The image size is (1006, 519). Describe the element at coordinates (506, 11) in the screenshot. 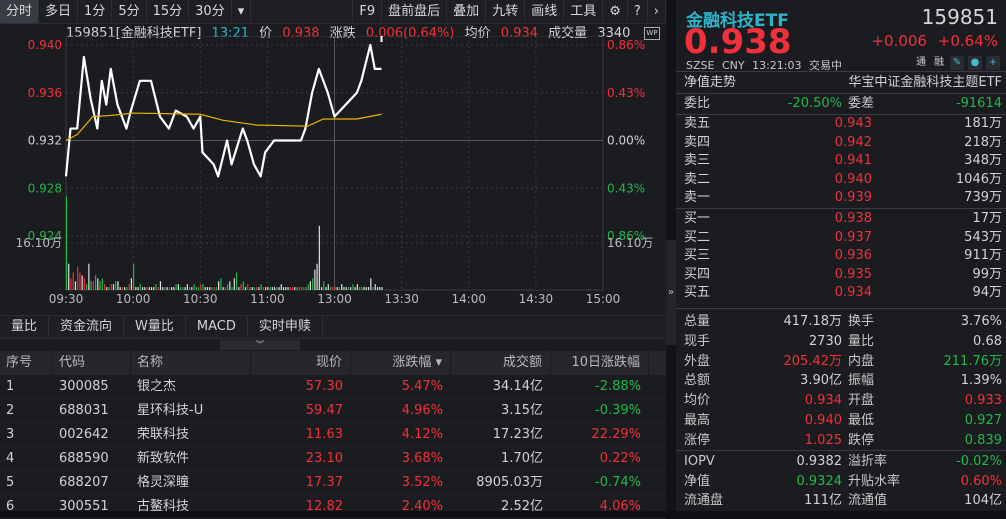

I see `toolbar-button-3: 九转` at that location.